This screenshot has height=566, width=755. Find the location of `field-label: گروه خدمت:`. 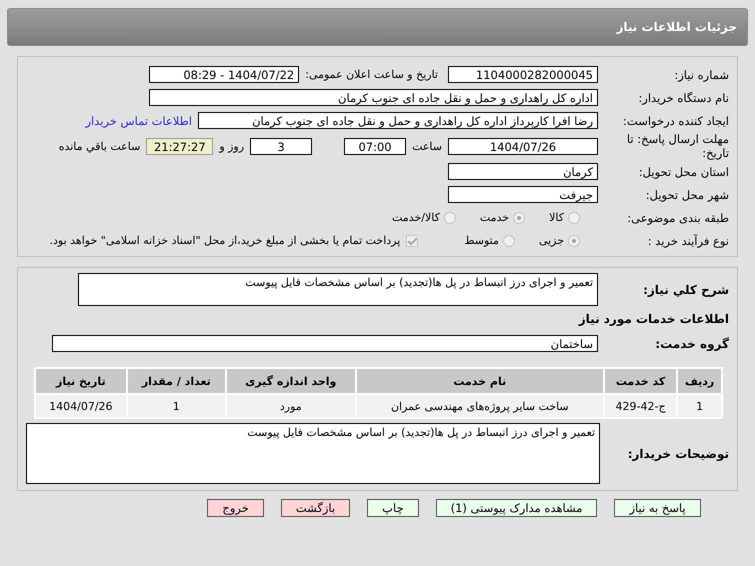

field-label: گروه خدمت: is located at coordinates (691, 343).